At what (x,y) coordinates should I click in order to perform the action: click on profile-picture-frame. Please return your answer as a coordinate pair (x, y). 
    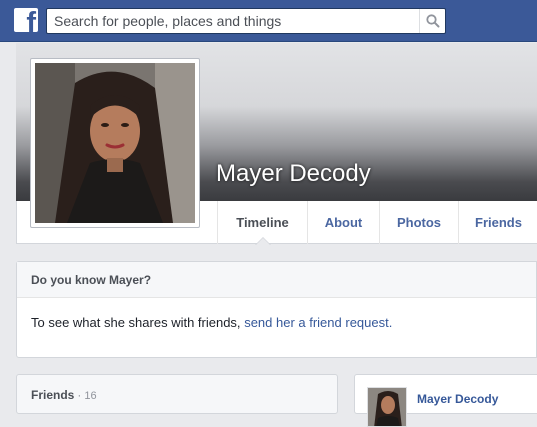
    Looking at the image, I should click on (115, 143).